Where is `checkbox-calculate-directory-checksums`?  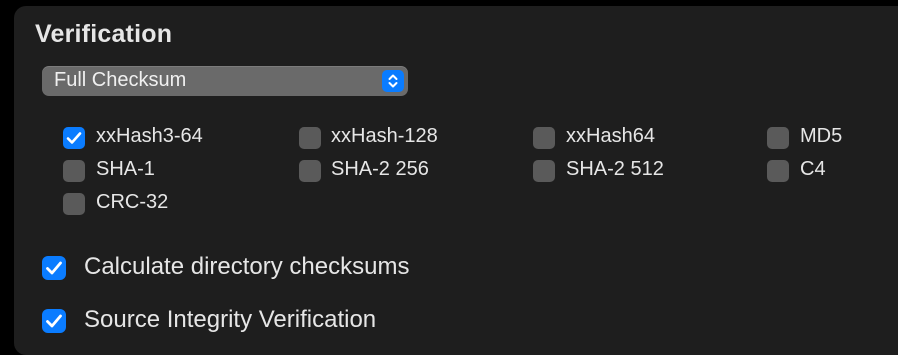 checkbox-calculate-directory-checksums is located at coordinates (54, 268).